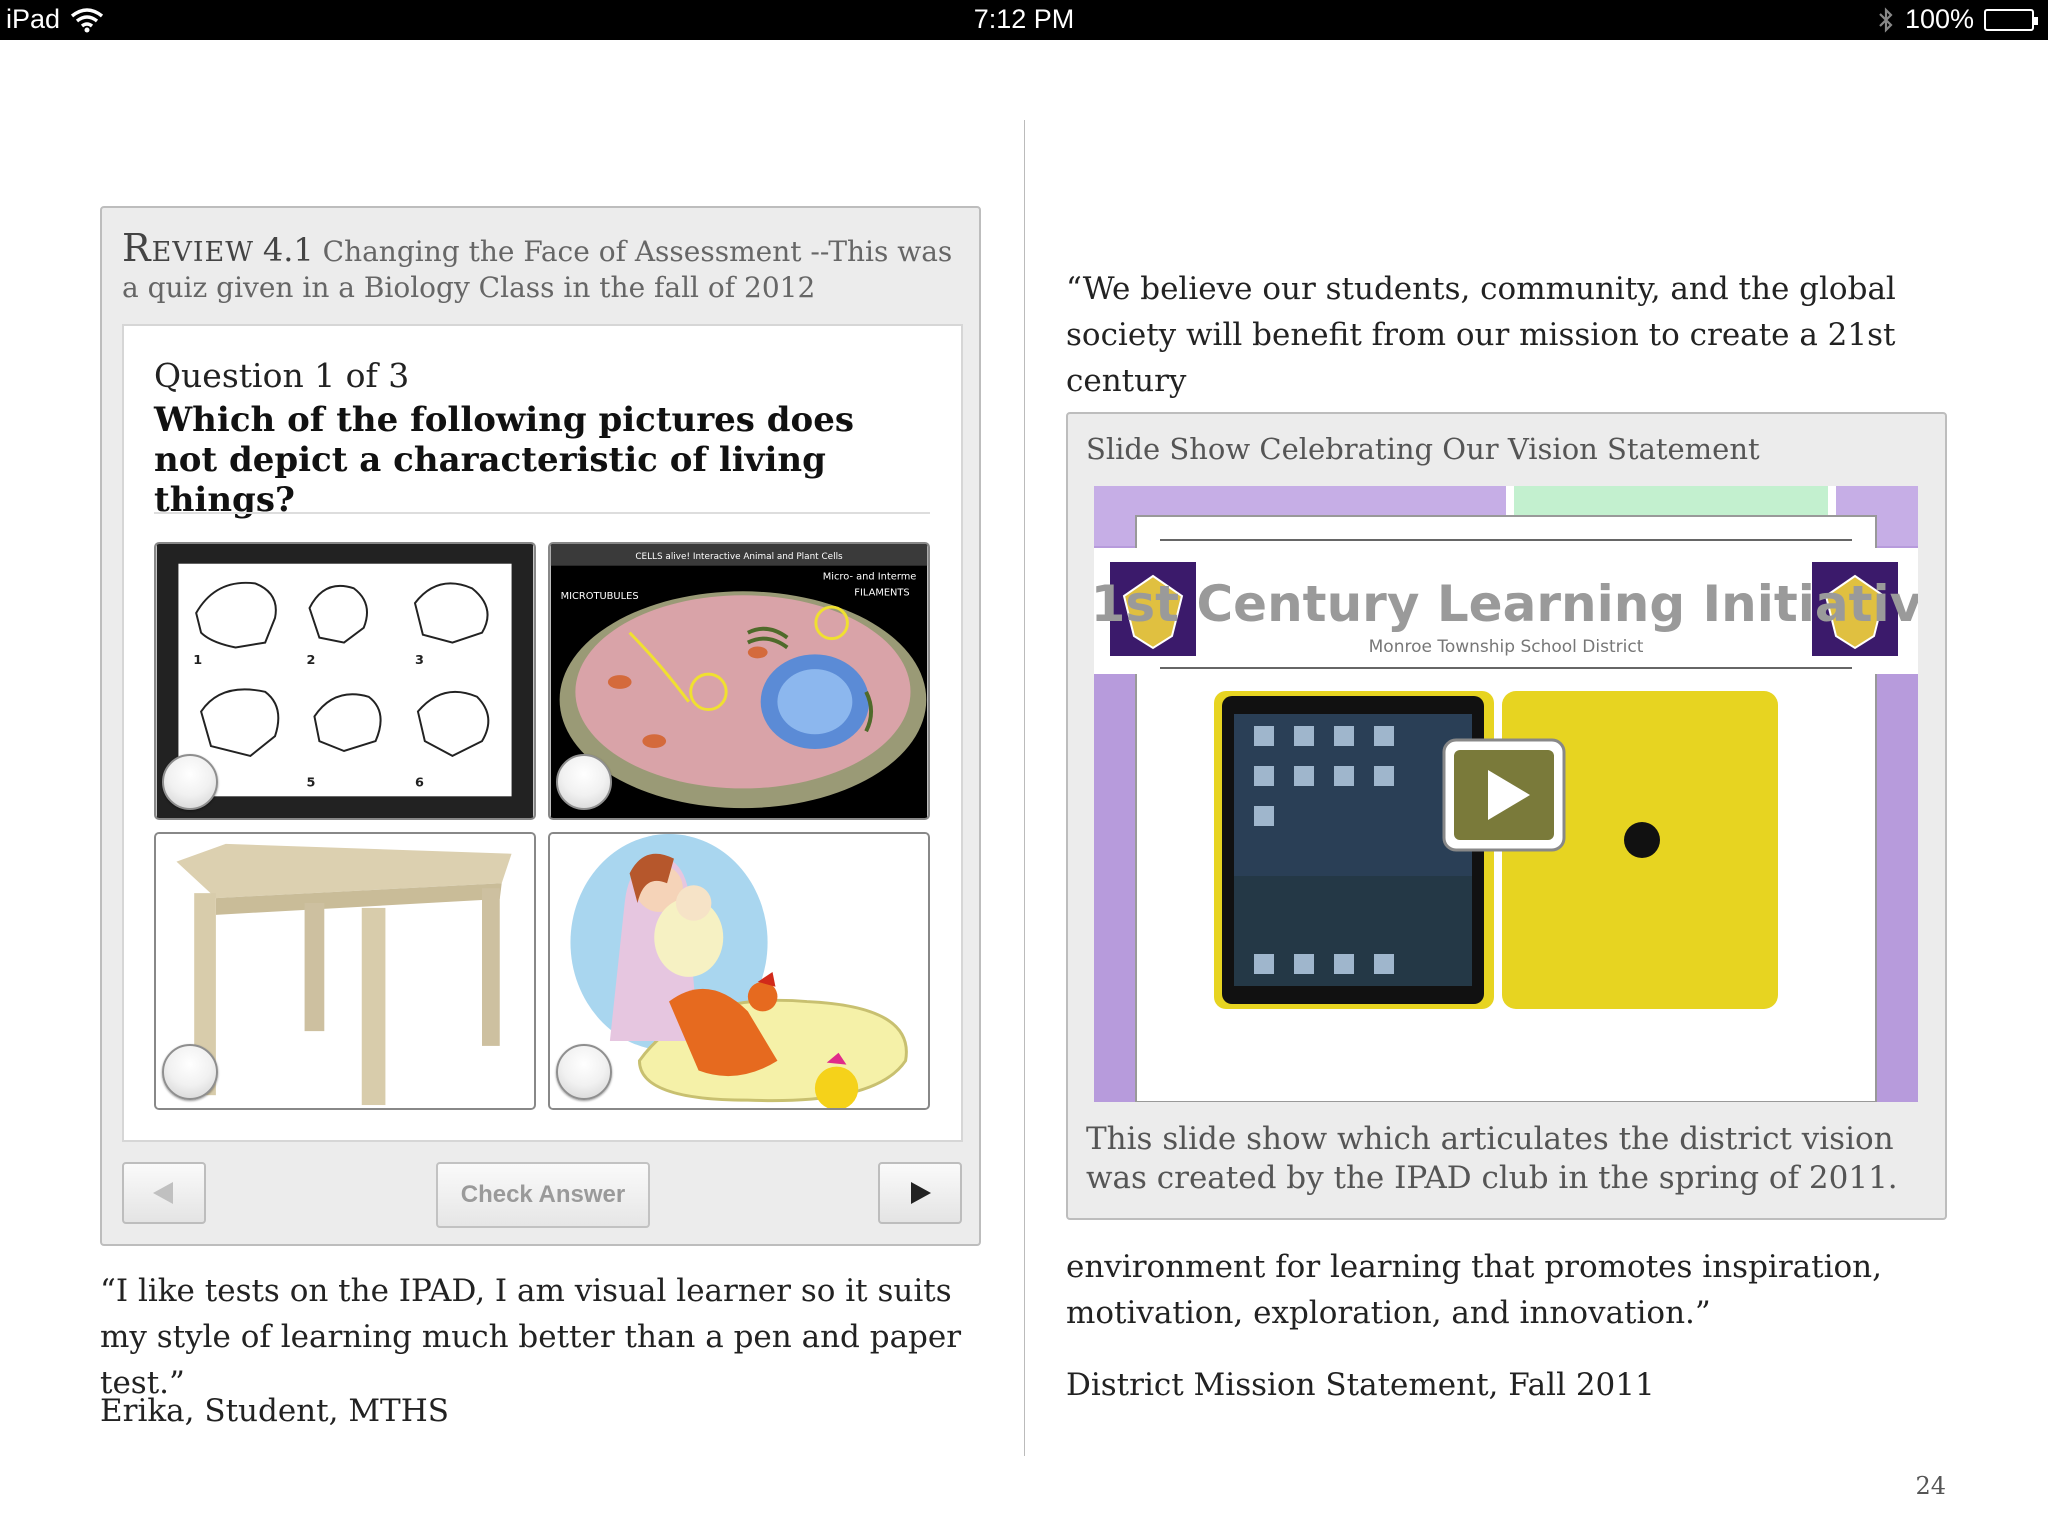 The image size is (2048, 1536). What do you see at coordinates (311, 782) in the screenshot?
I see `skull-label-5: 5` at bounding box center [311, 782].